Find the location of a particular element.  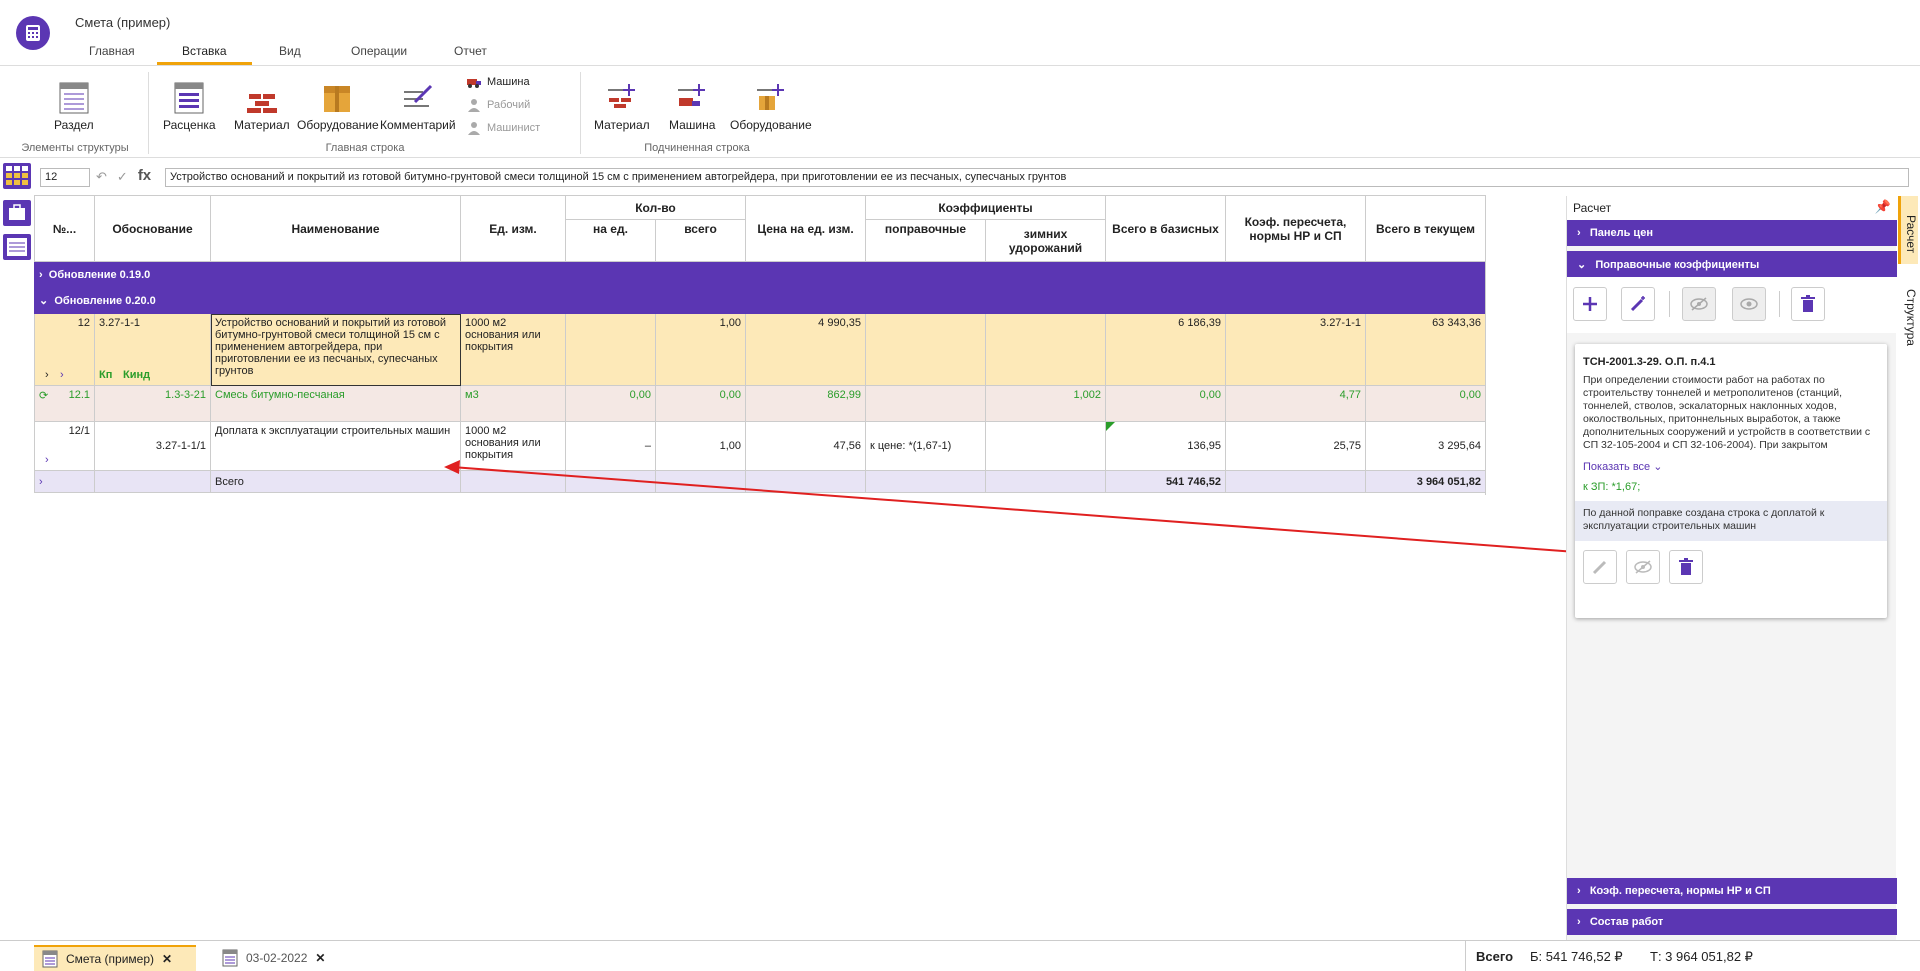

chevron-down-icon: ⌄ is located at coordinates (43, 301).